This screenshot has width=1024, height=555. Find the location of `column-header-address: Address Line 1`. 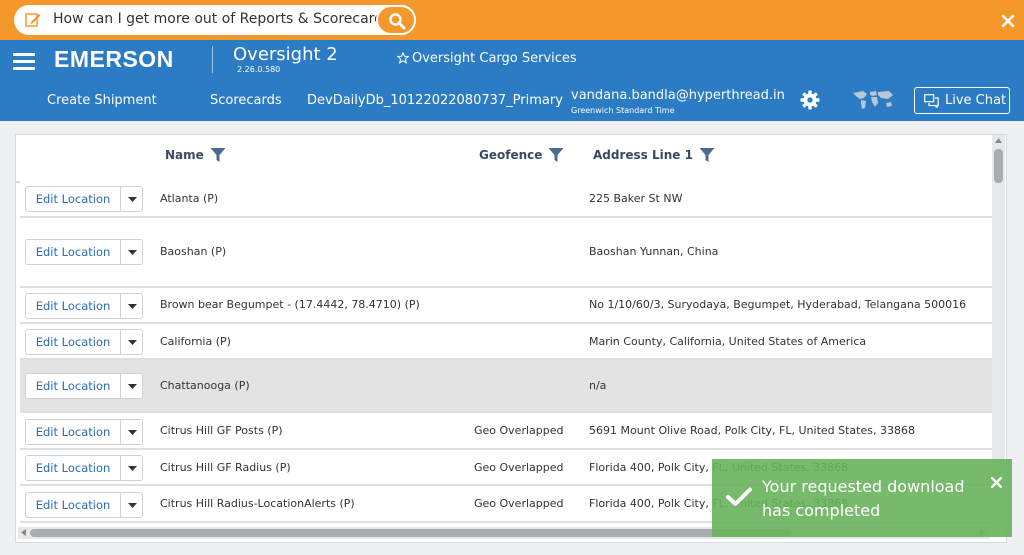

column-header-address: Address Line 1 is located at coordinates (654, 155).